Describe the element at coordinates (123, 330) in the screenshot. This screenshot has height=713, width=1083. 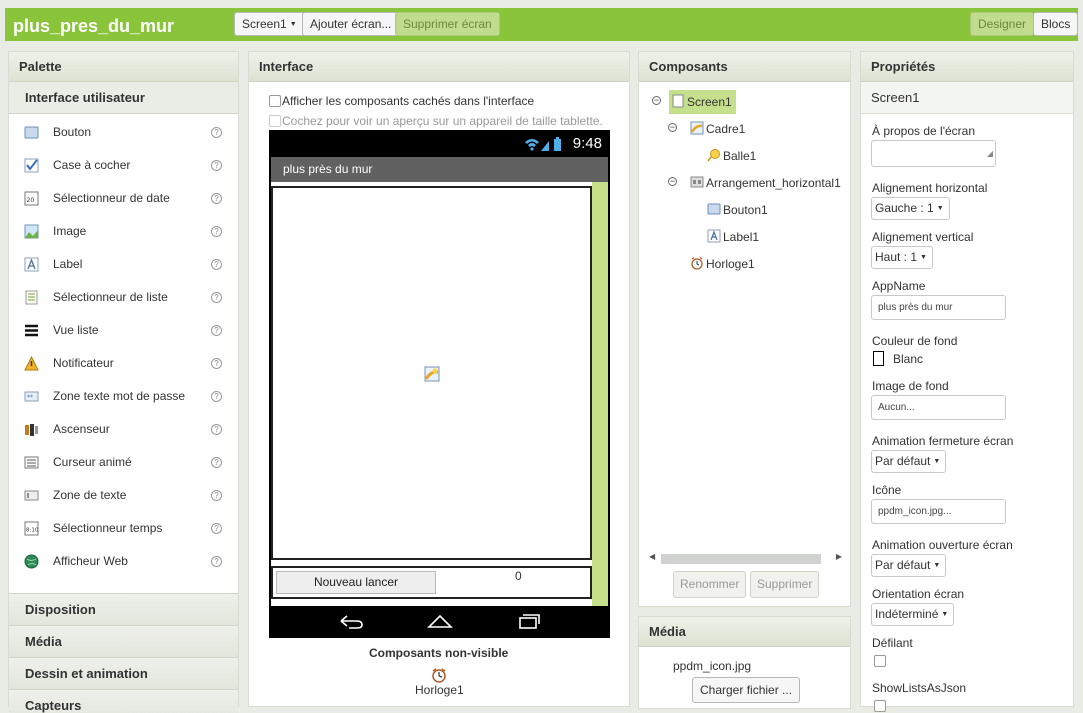
I see `palette-item: Vue liste?` at that location.